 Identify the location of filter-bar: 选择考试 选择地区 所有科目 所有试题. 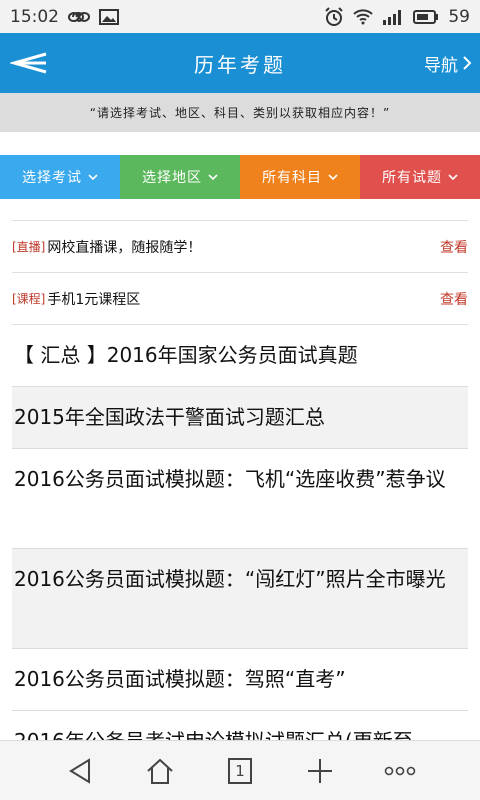
(240, 177).